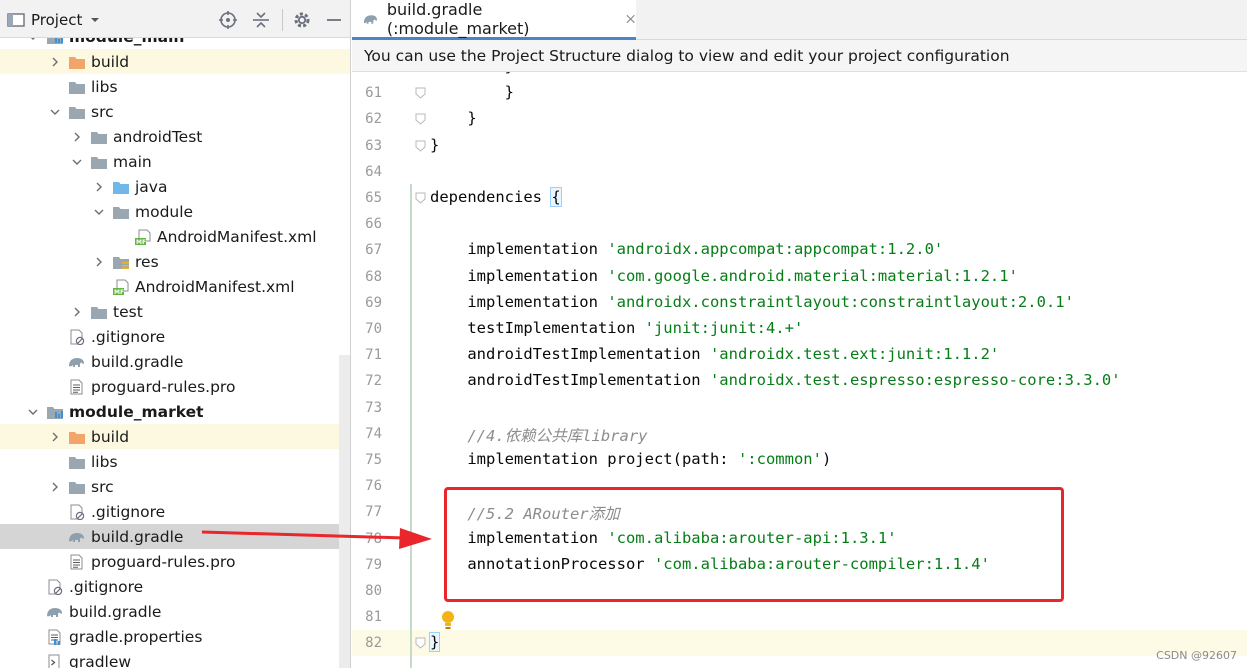 This screenshot has width=1247, height=668. What do you see at coordinates (630, 459) in the screenshot?
I see `code-text: implementation project(path: ':common')` at bounding box center [630, 459].